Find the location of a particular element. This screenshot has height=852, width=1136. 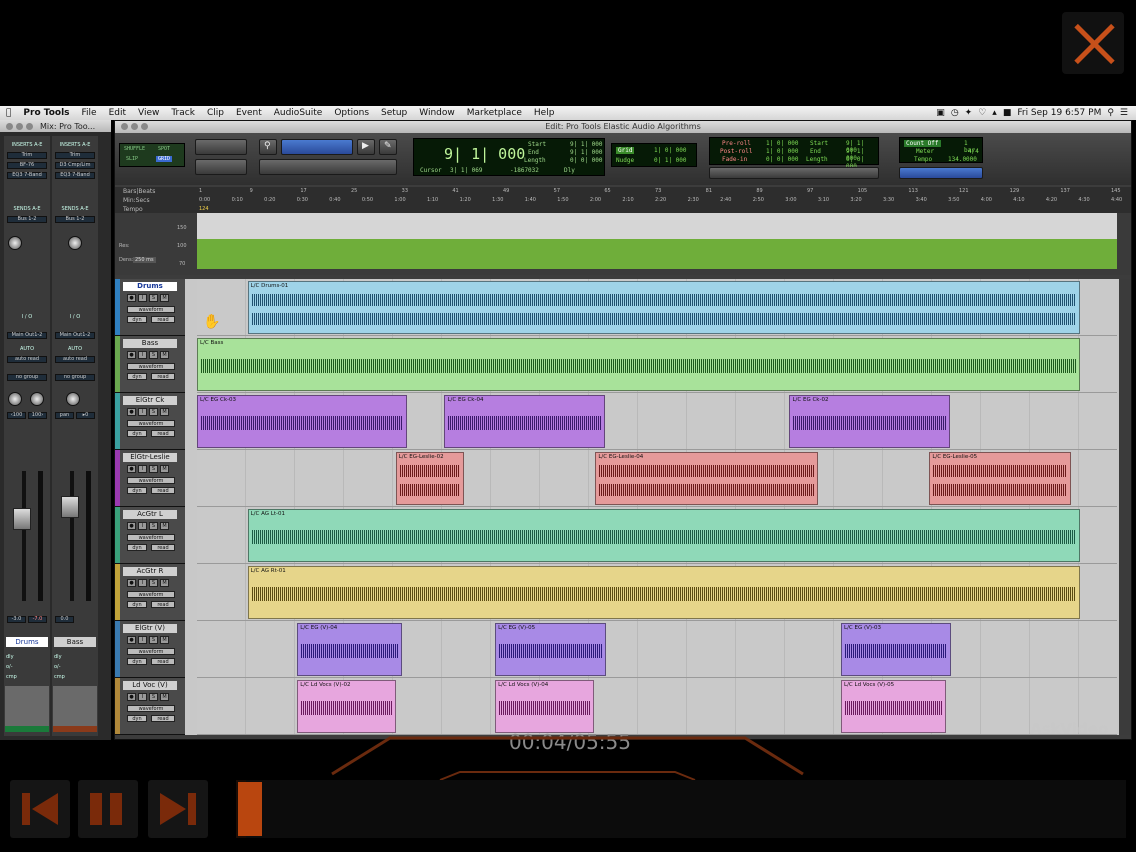

track-name: ElGtr (V) is located at coordinates (150, 628).